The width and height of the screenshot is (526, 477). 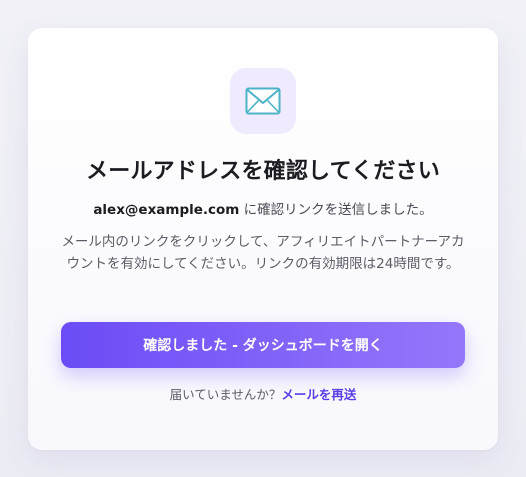 I want to click on envelope-icon, so click(x=263, y=101).